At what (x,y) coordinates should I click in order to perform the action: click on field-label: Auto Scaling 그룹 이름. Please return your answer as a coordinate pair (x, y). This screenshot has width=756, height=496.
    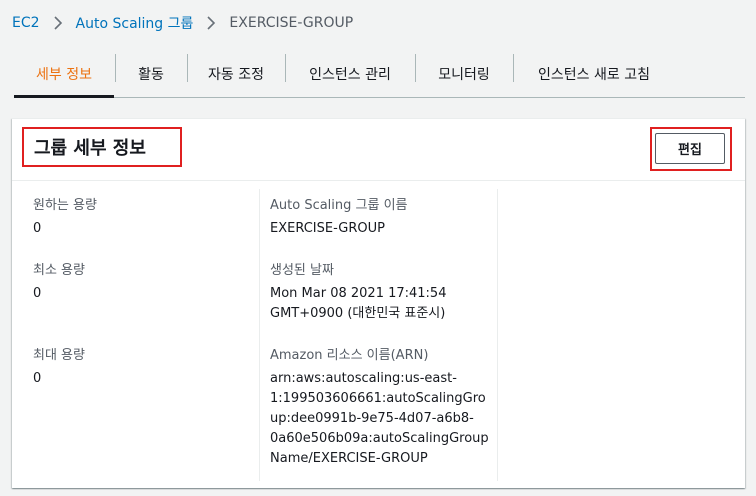
    Looking at the image, I should click on (339, 205).